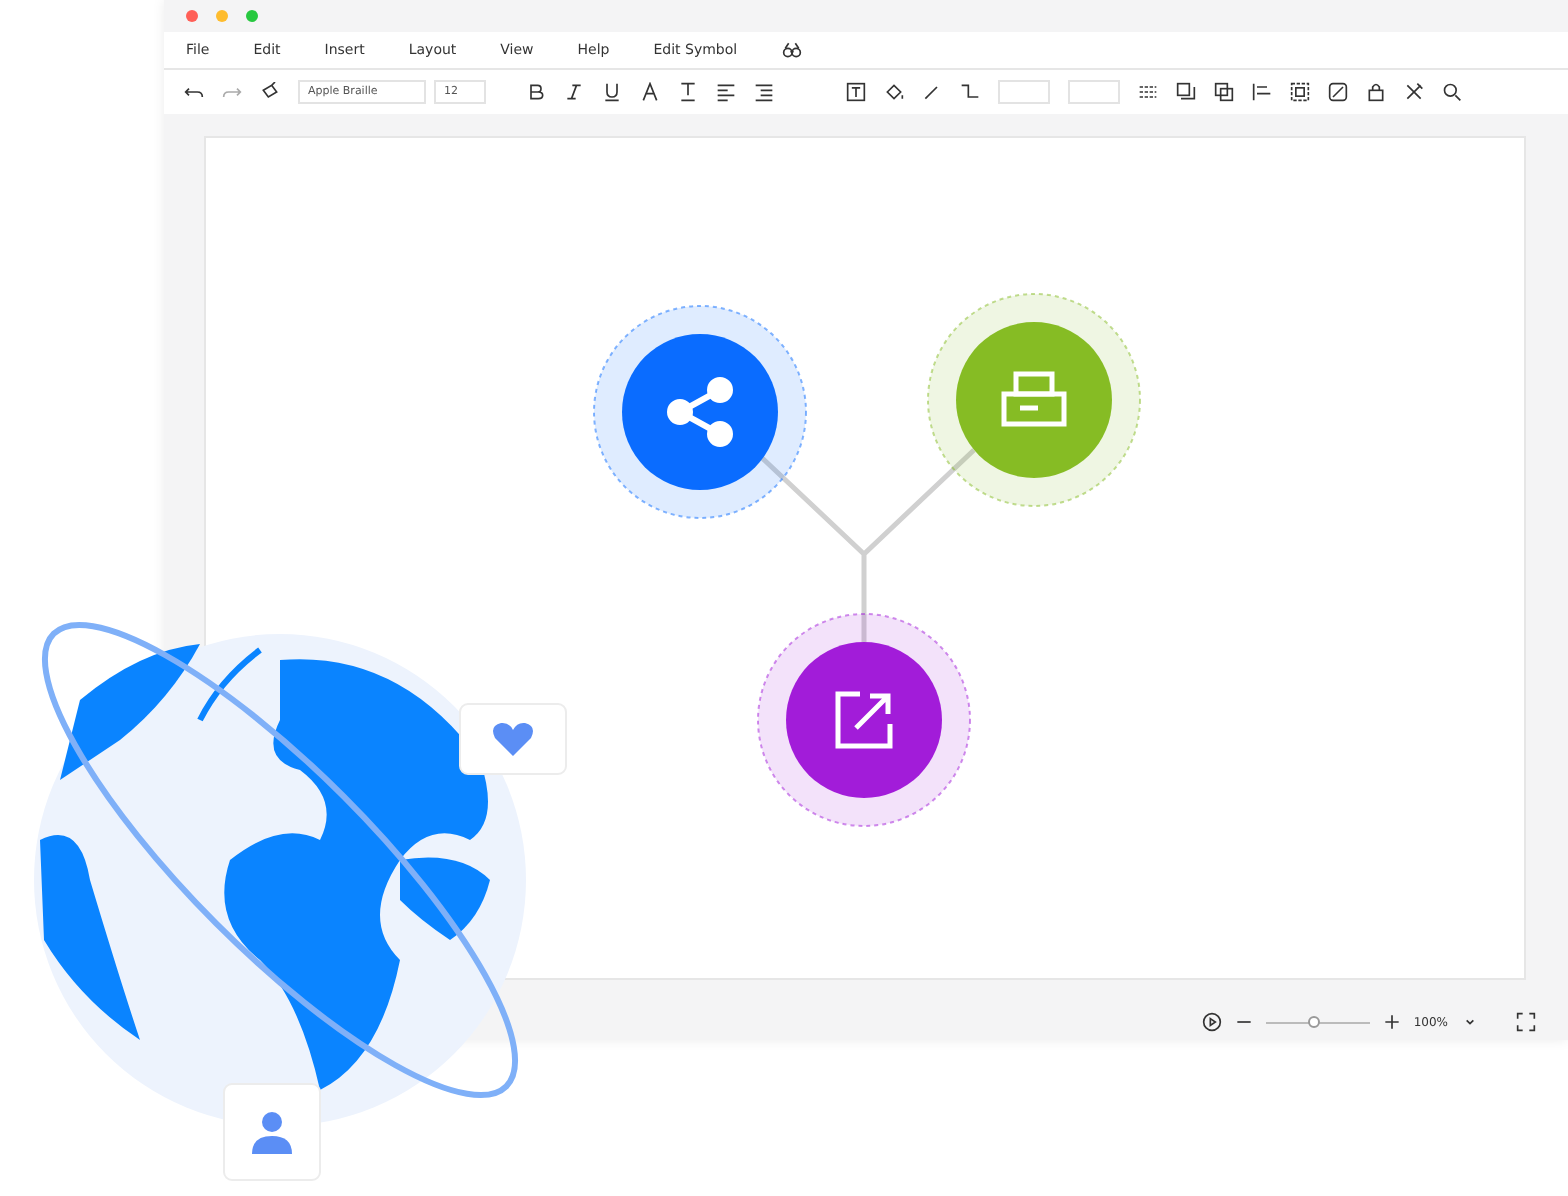 Image resolution: width=1568 pixels, height=1196 pixels. I want to click on underline-icon, so click(612, 92).